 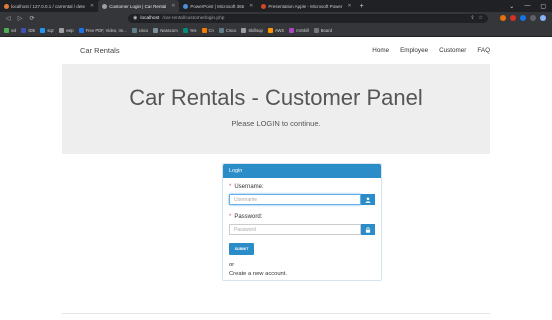 I want to click on bookmark-item: sqz, so click(x=47, y=30).